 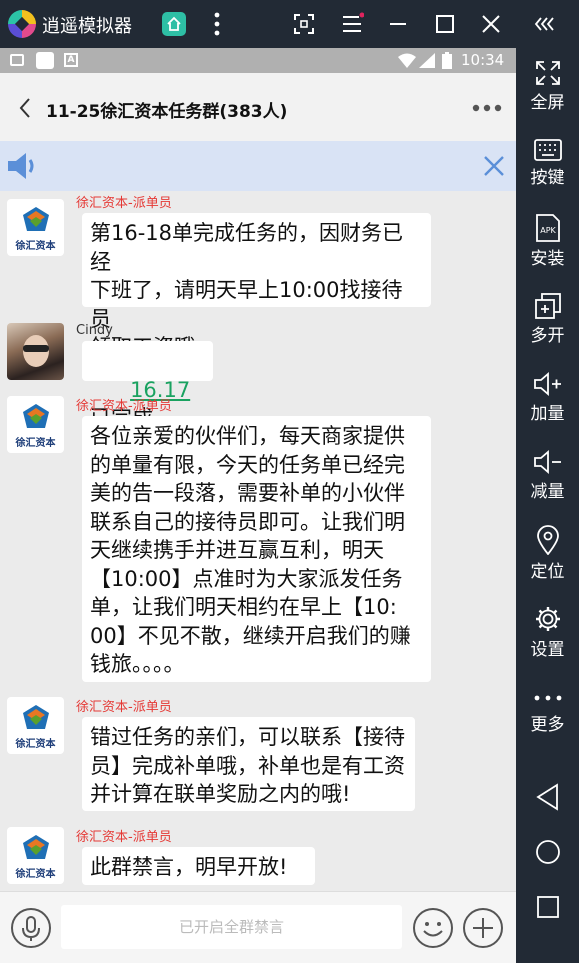 I want to click on emulator-titlebar: 逍遥模拟器, so click(x=289, y=24).